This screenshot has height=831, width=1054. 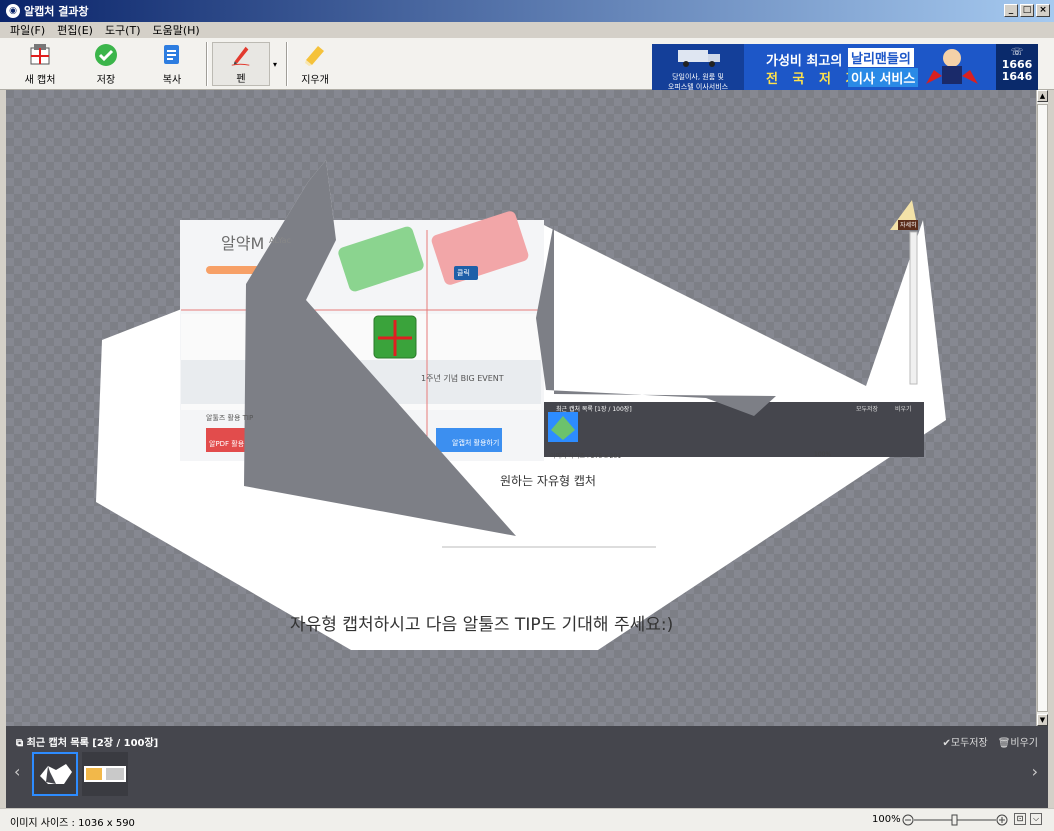 I want to click on inner-btn-left: 알PDF 활용, so click(x=227, y=444).